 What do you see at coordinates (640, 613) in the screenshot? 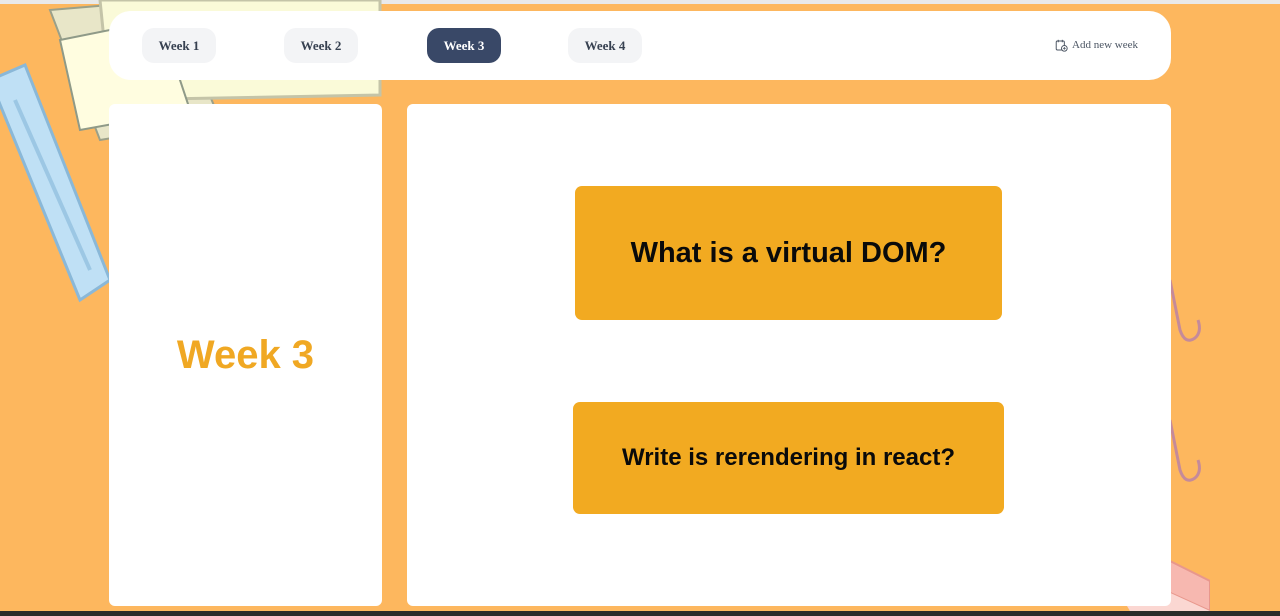
I see `bottom-border` at bounding box center [640, 613].